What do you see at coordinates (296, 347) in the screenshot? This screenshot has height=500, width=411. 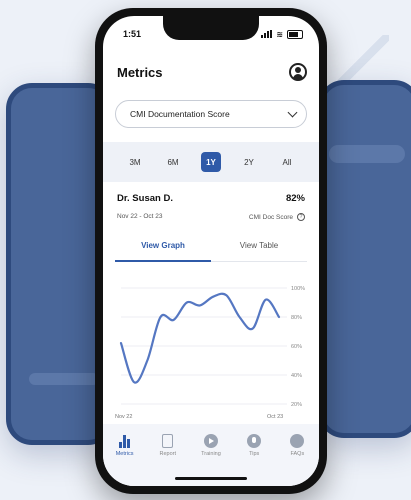 I see `y-tick-label: 60%` at bounding box center [296, 347].